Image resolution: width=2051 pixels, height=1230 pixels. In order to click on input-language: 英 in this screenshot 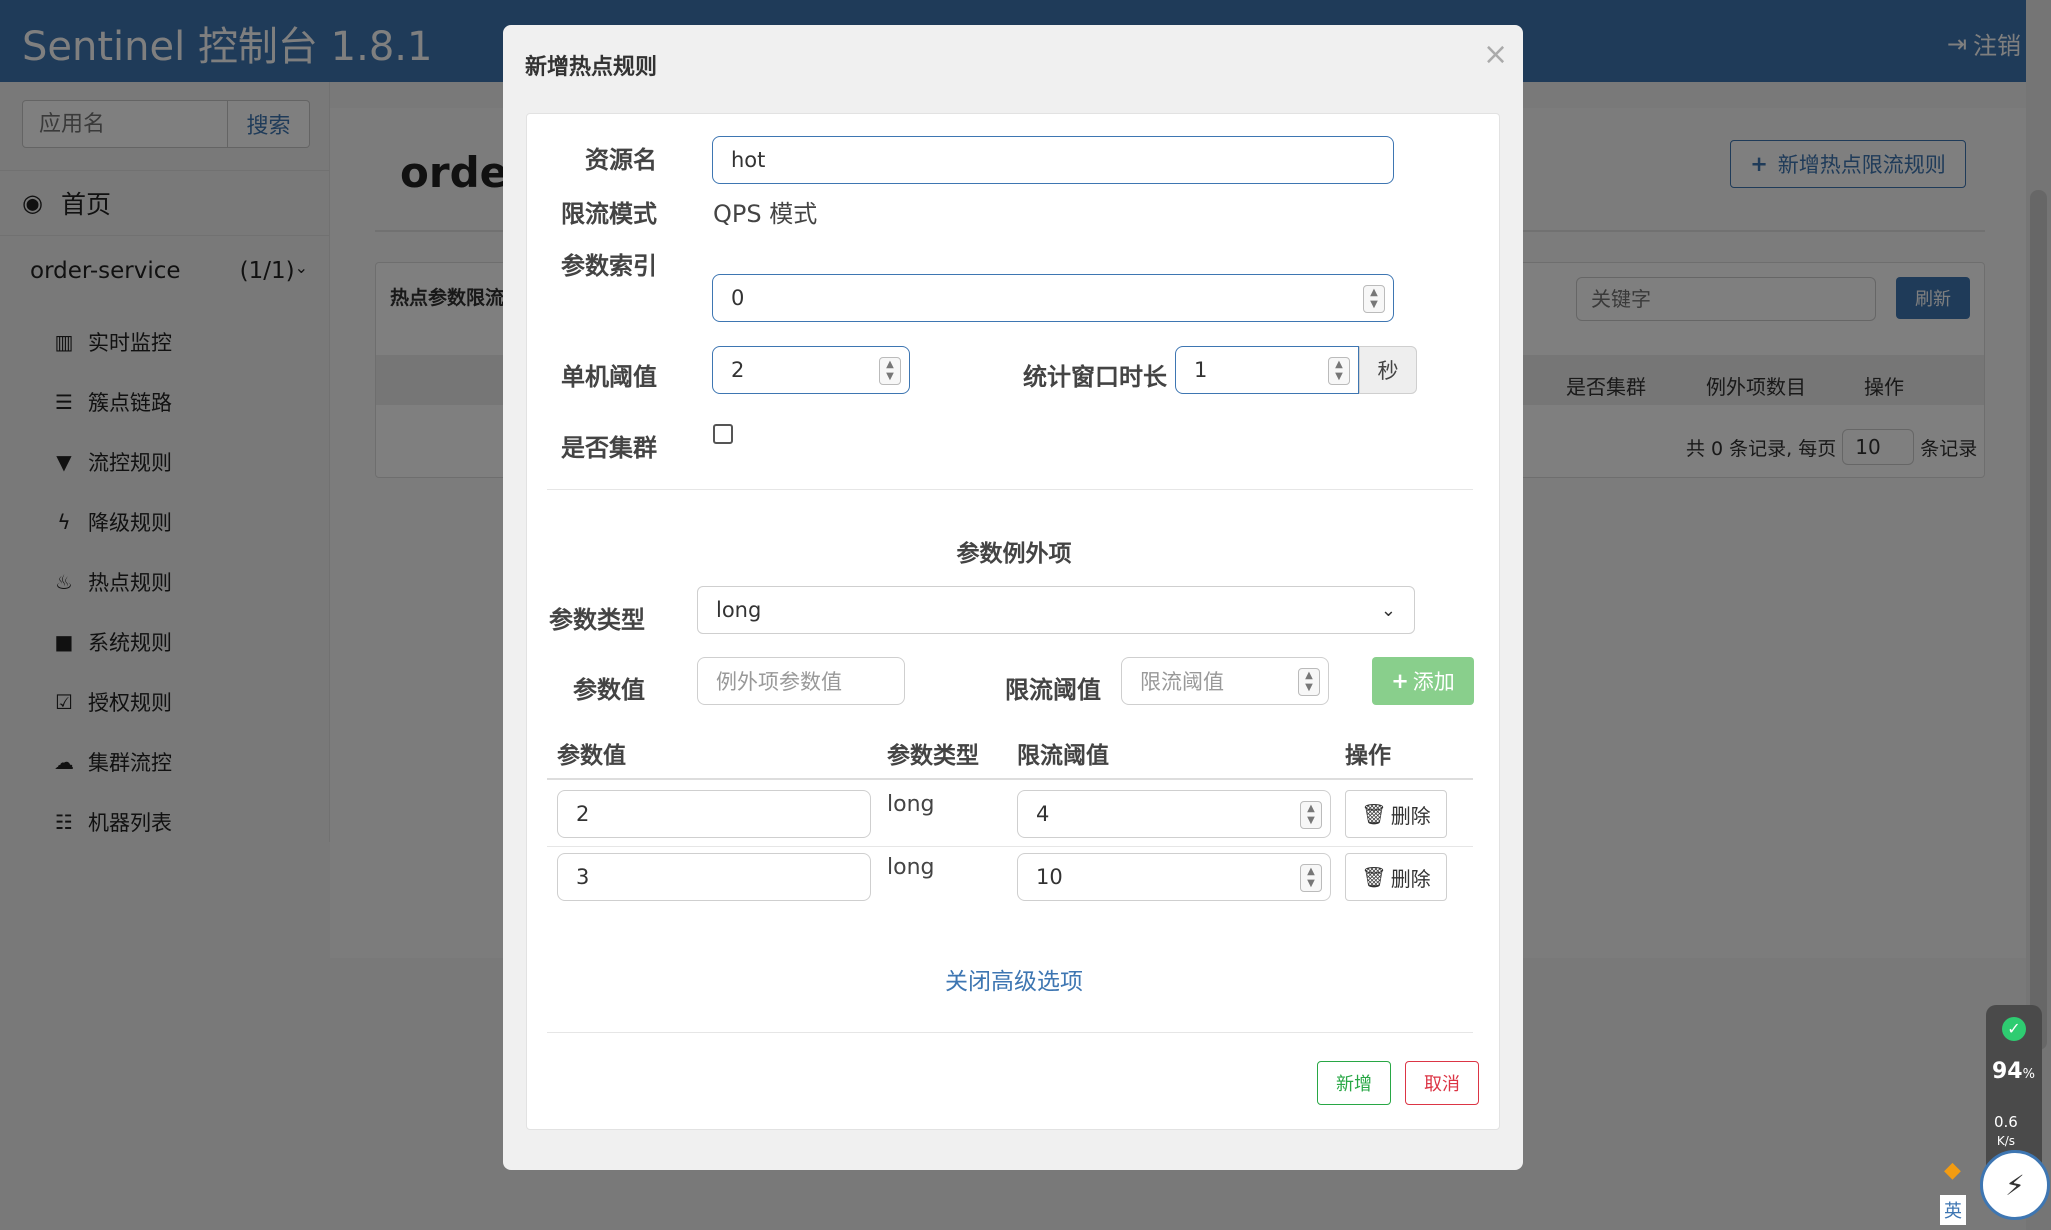, I will do `click(1953, 1210)`.